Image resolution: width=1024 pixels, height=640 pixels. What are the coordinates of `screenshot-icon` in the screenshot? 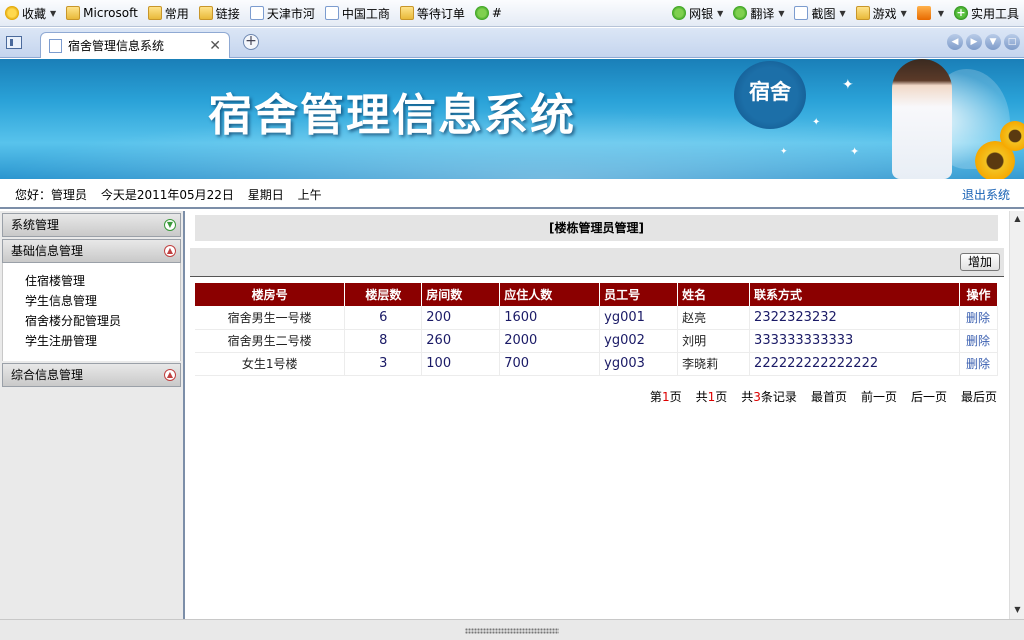 It's located at (801, 13).